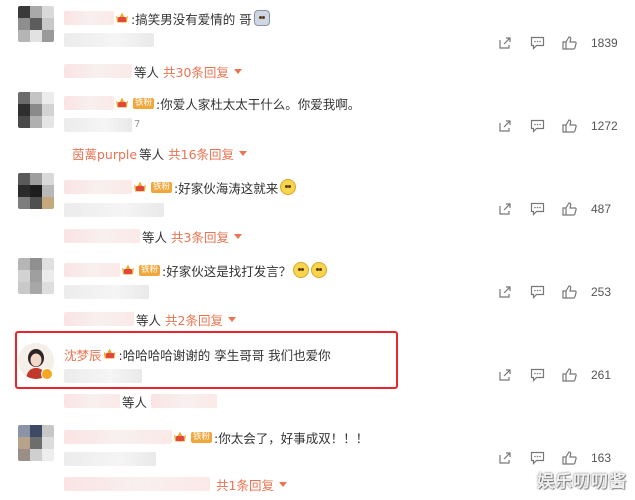  What do you see at coordinates (184, 401) in the screenshot?
I see `blurred-reply-count` at bounding box center [184, 401].